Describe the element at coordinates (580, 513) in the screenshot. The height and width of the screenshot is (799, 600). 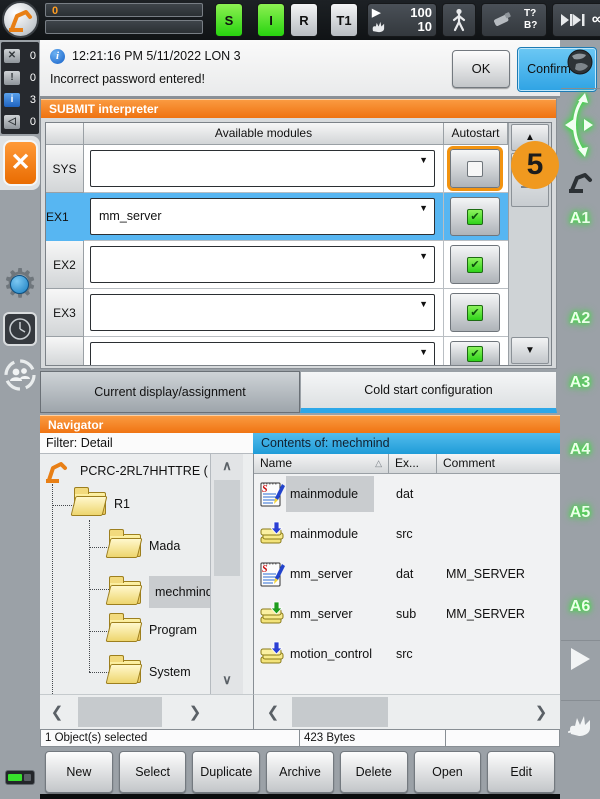
I see `axis-label-a5: A5` at that location.